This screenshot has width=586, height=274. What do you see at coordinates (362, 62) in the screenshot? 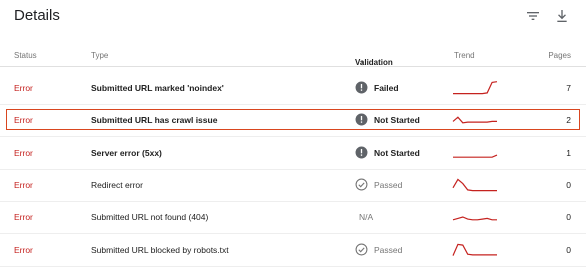
I see `arrow-upward-icon: ↑` at bounding box center [362, 62].